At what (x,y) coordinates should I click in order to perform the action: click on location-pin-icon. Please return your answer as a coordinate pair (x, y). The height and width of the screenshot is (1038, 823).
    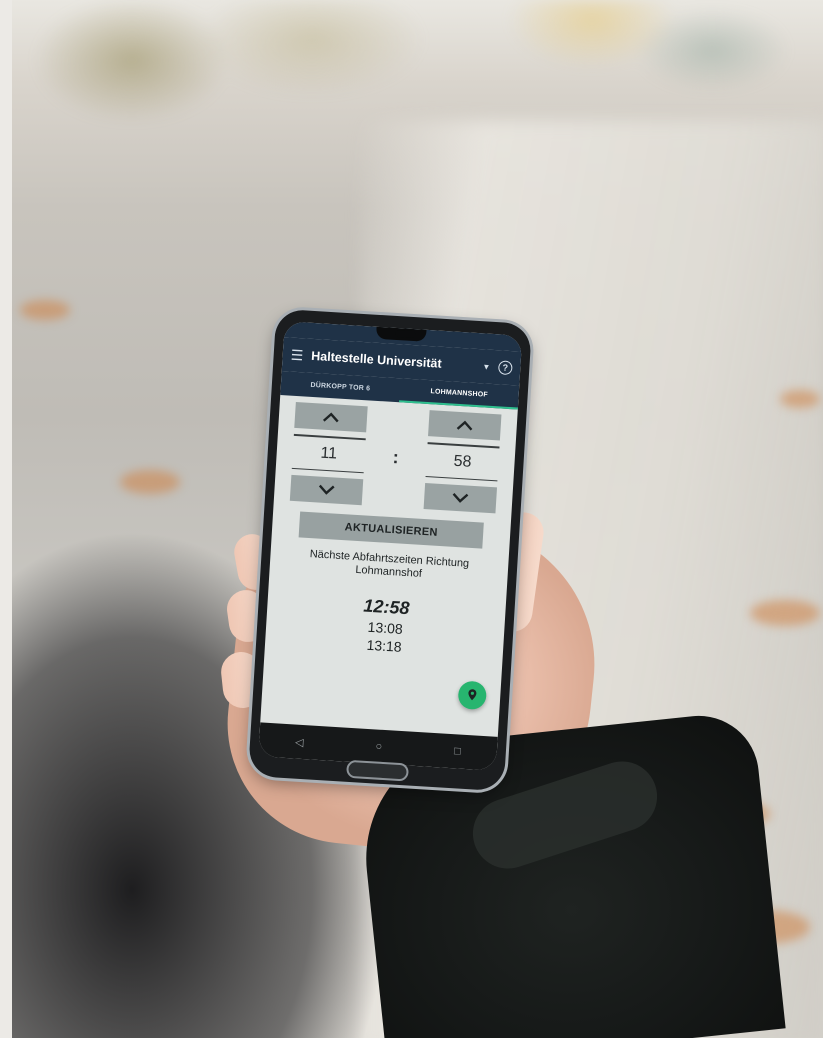
    Looking at the image, I should click on (472, 695).